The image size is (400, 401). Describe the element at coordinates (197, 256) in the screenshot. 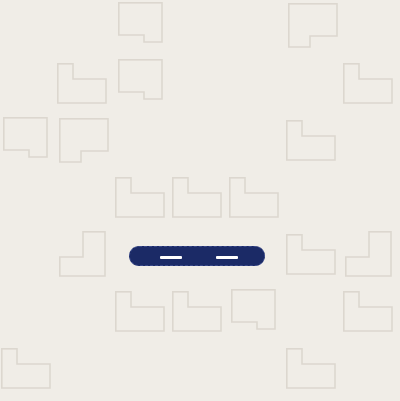

I see `selected-capsule-piece` at that location.